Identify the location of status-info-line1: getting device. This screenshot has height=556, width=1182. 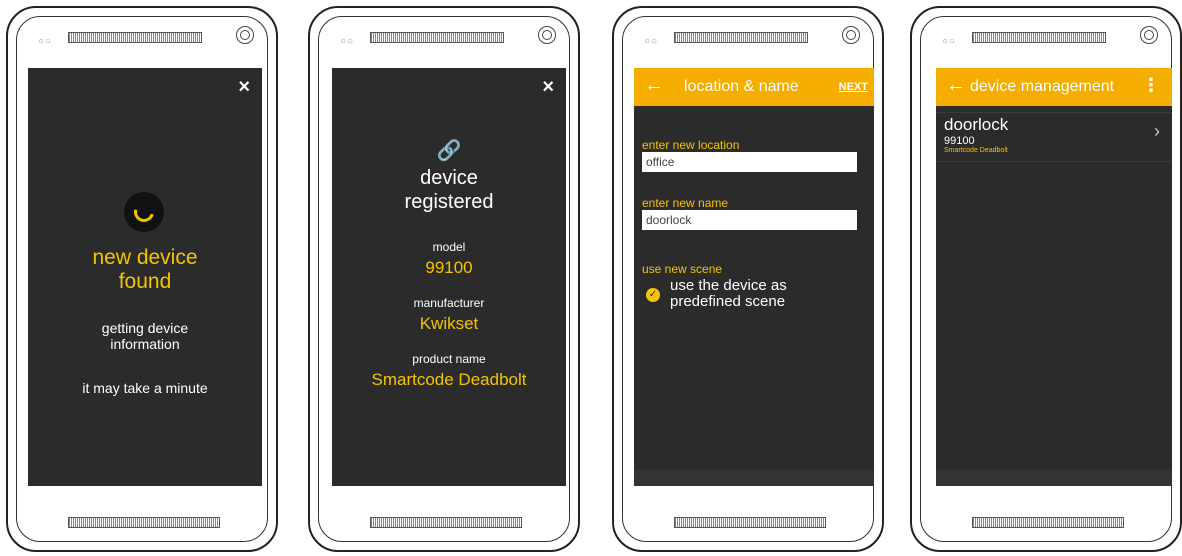
(145, 328).